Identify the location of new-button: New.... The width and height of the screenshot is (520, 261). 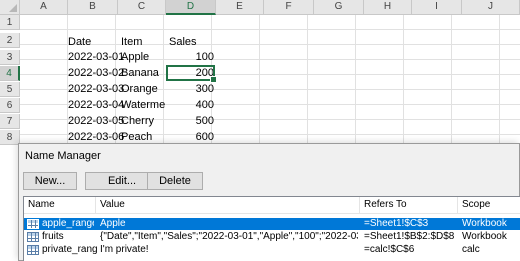
(50, 181).